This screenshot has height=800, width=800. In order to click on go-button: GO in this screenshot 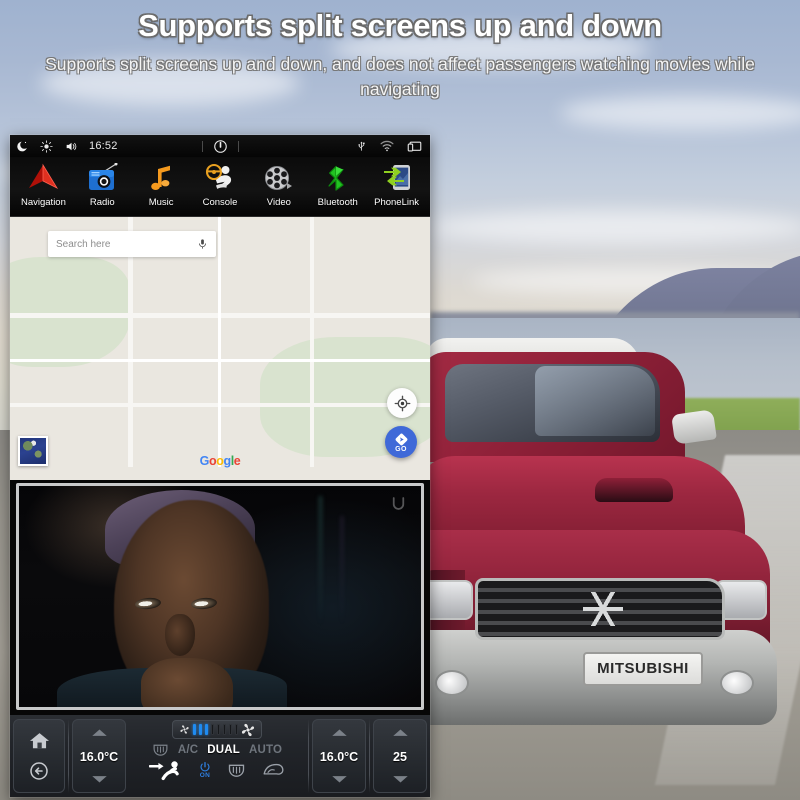, I will do `click(401, 442)`.